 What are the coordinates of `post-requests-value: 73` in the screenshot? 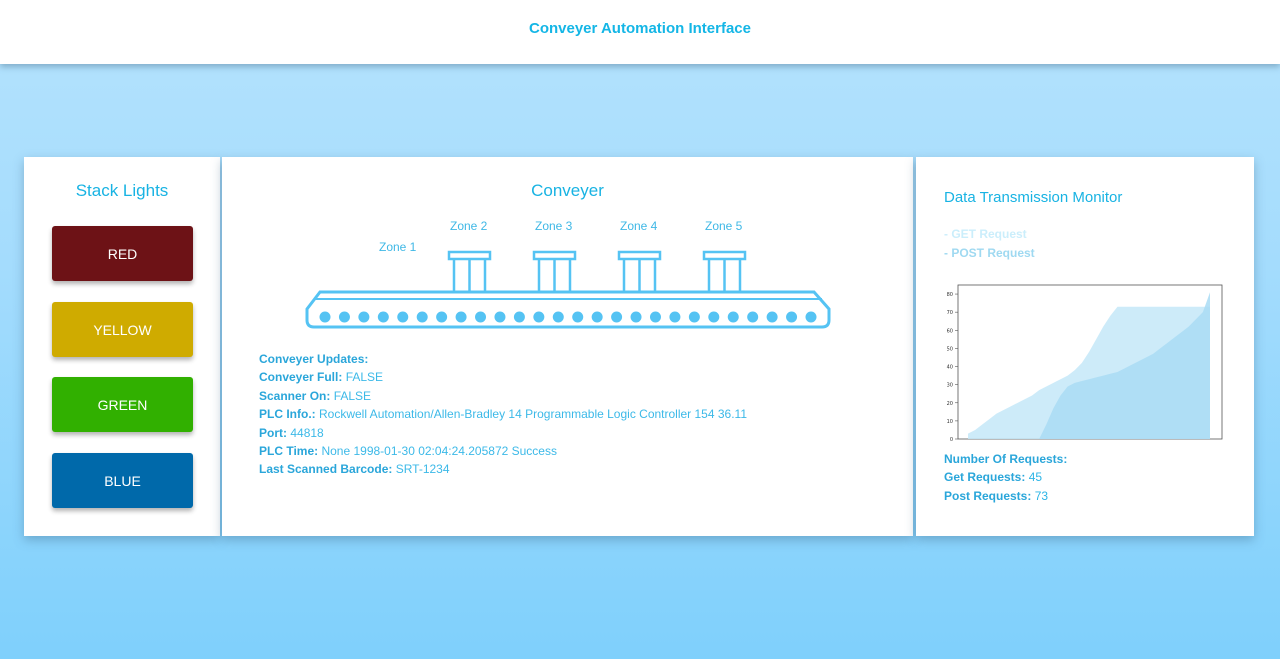 It's located at (1041, 495).